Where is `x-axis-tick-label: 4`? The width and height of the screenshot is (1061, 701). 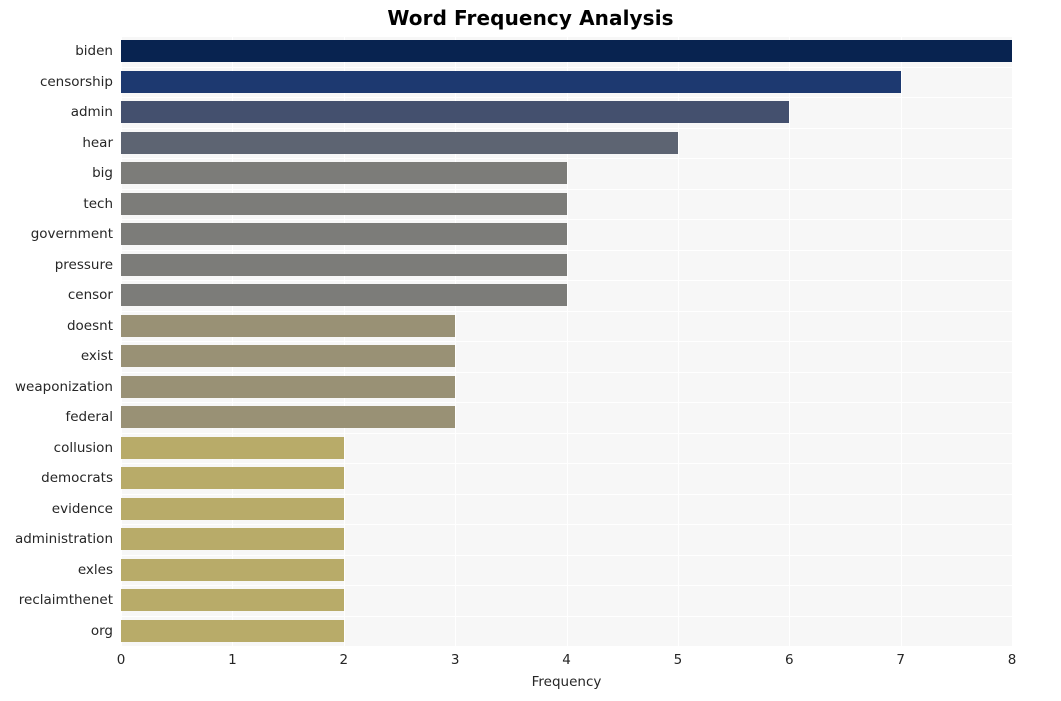
x-axis-tick-label: 4 is located at coordinates (566, 660).